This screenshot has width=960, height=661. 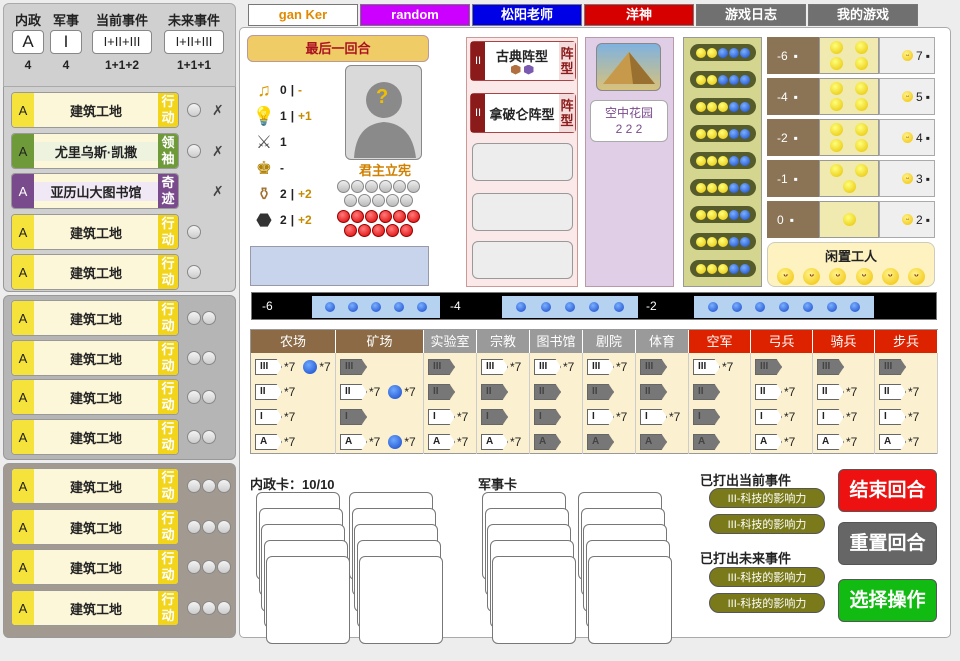 I want to click on choose-action-button: 选择操作, so click(x=887, y=600).